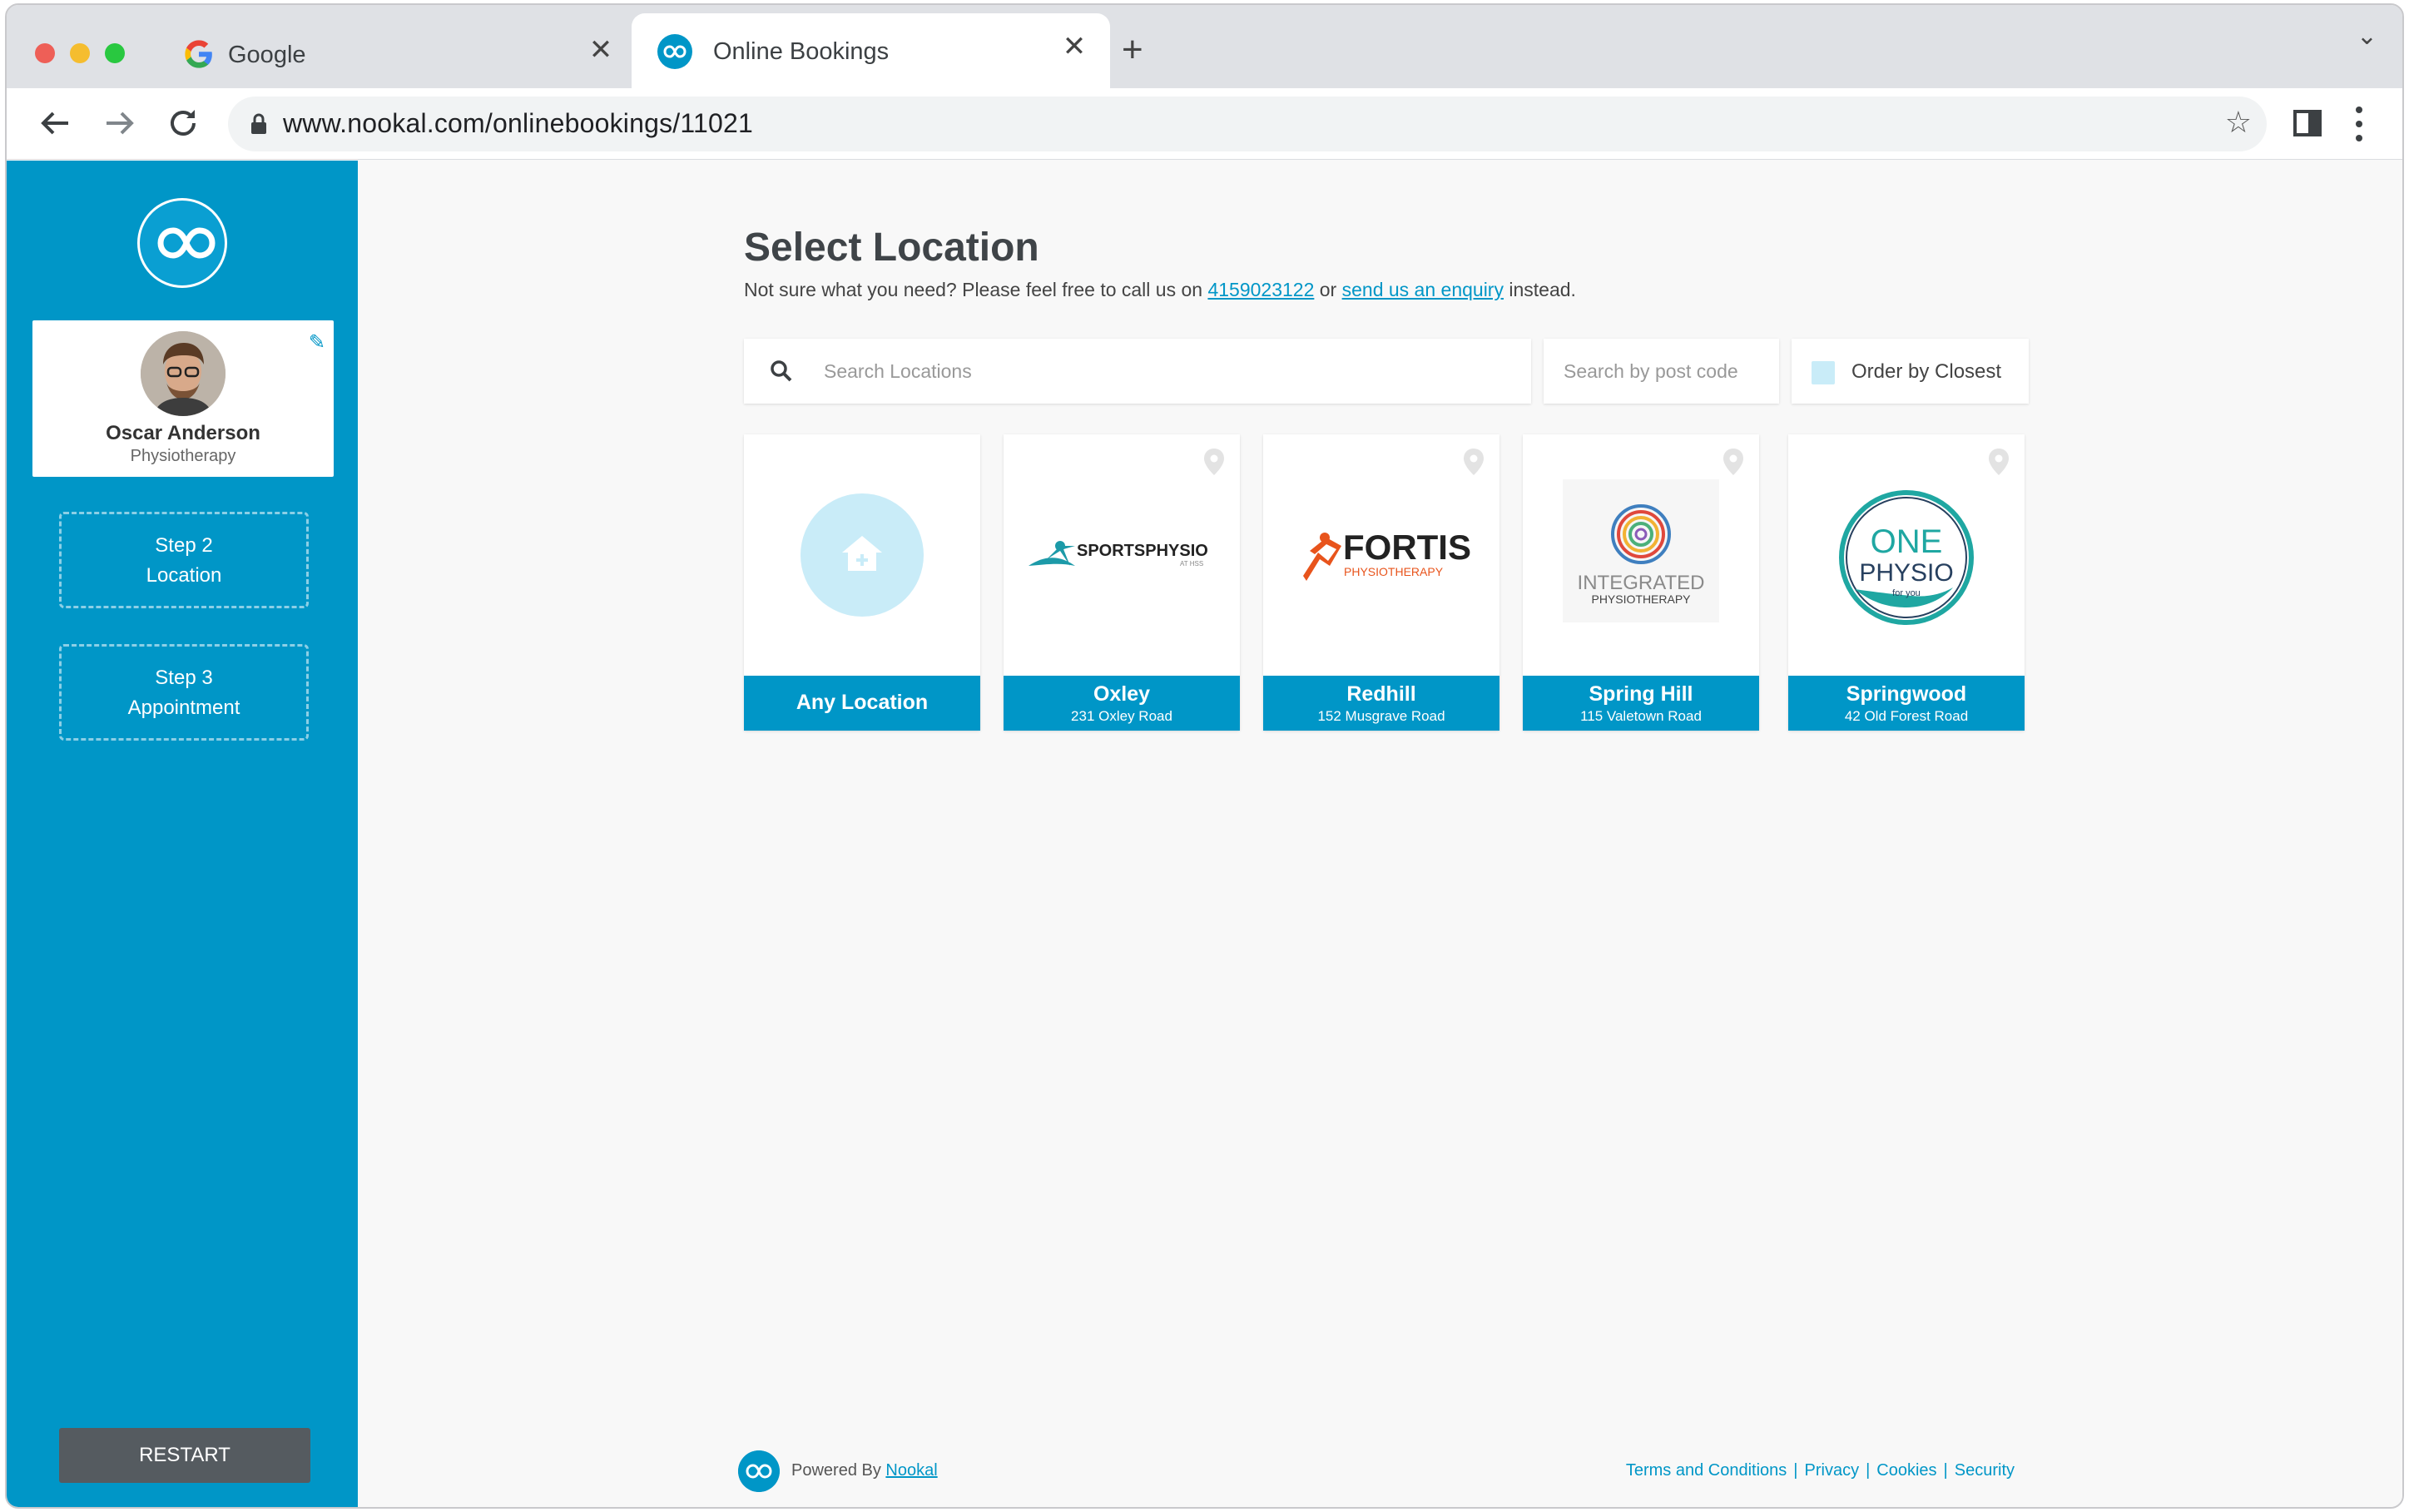  What do you see at coordinates (1423, 289) in the screenshot?
I see `enquiry-link: send us an enquiry` at bounding box center [1423, 289].